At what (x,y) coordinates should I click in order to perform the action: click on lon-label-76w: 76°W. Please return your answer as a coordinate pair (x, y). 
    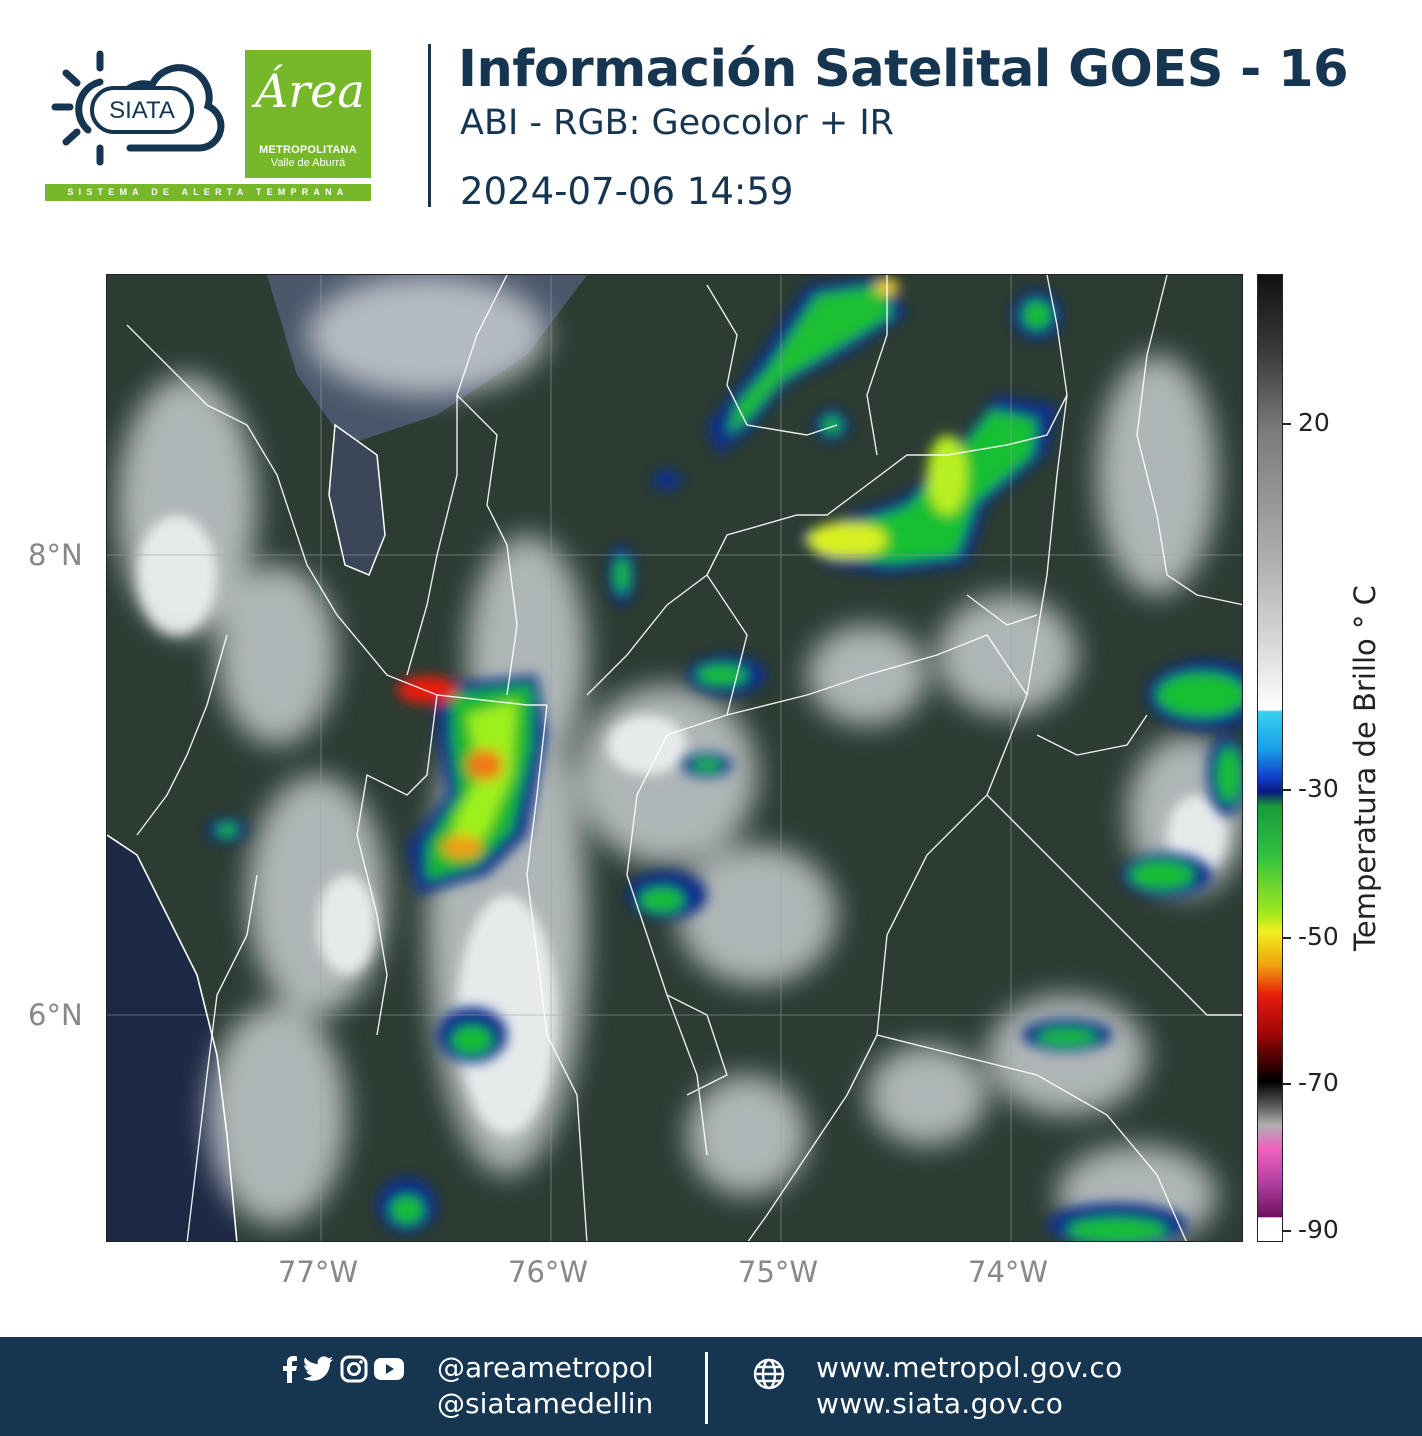
    Looking at the image, I should click on (548, 1272).